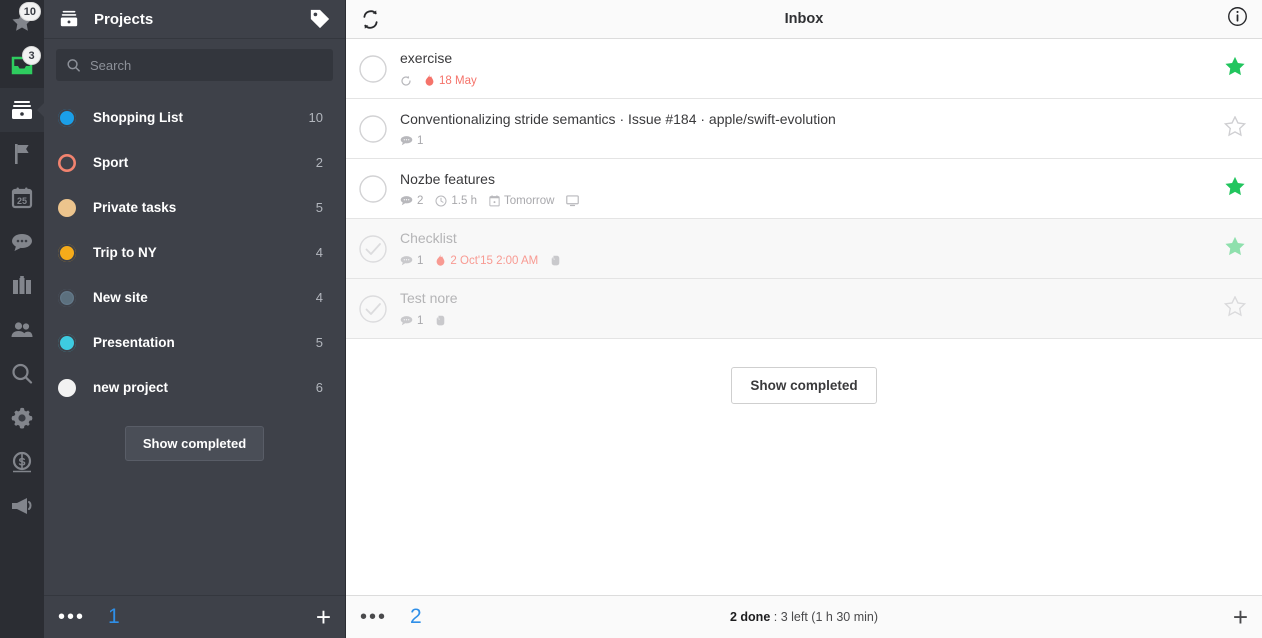 Image resolution: width=1262 pixels, height=638 pixels. What do you see at coordinates (370, 19) in the screenshot?
I see `refresh-icon` at bounding box center [370, 19].